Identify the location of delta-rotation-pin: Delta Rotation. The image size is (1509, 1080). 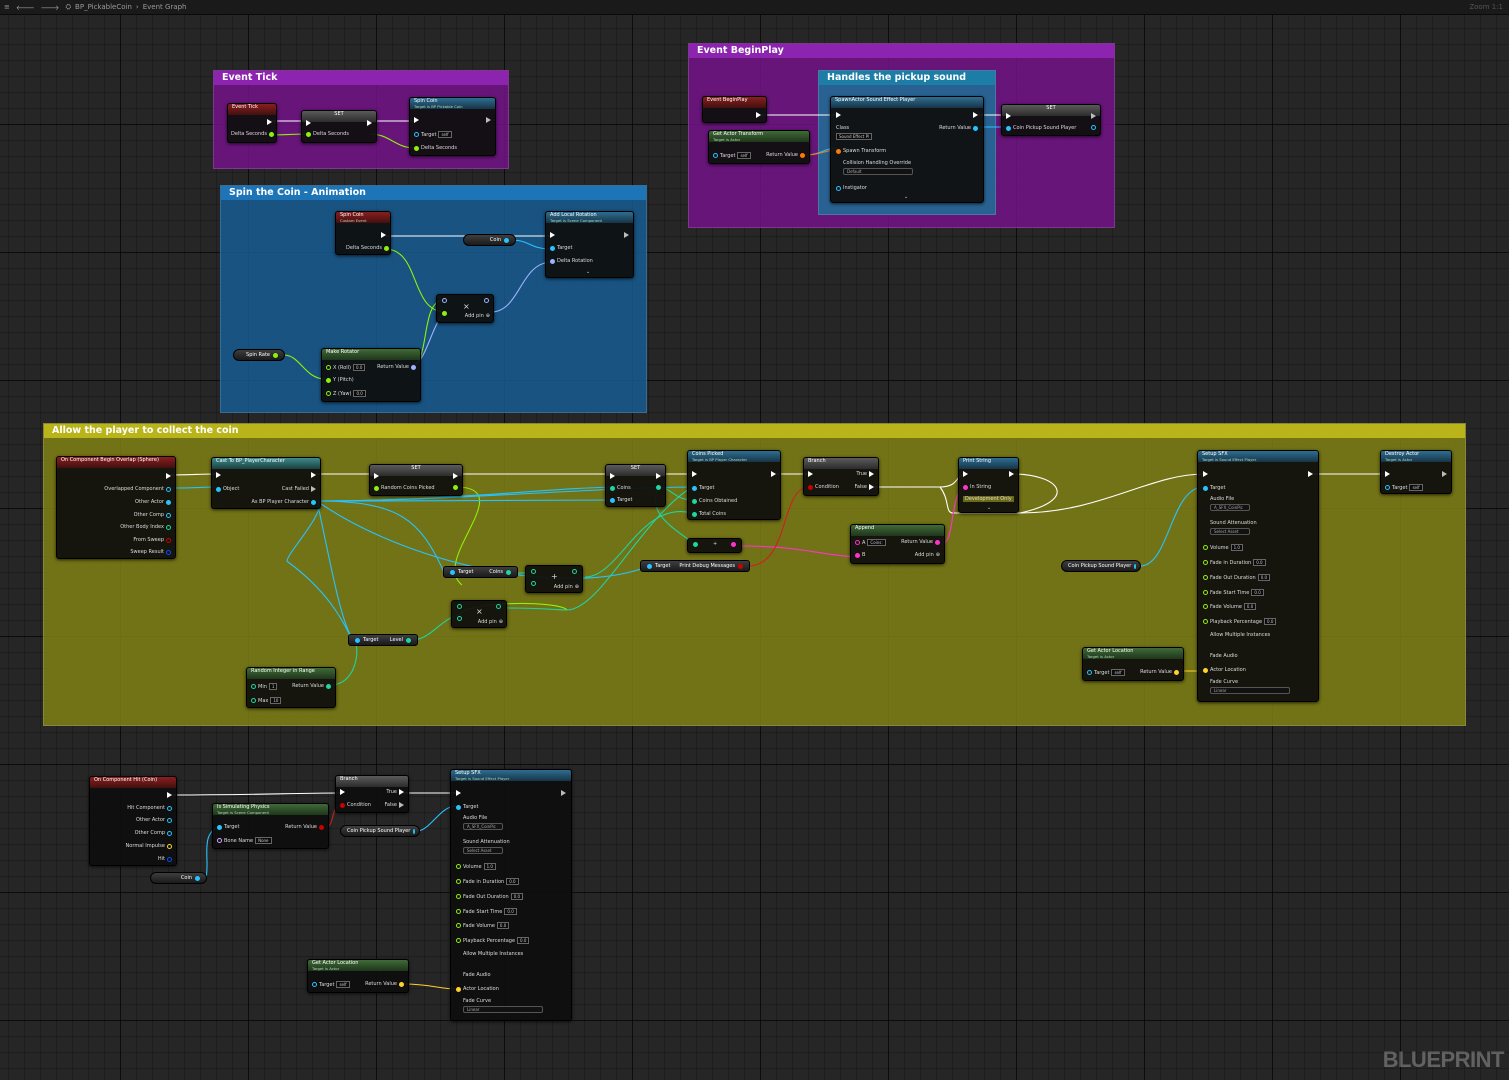
(571, 261).